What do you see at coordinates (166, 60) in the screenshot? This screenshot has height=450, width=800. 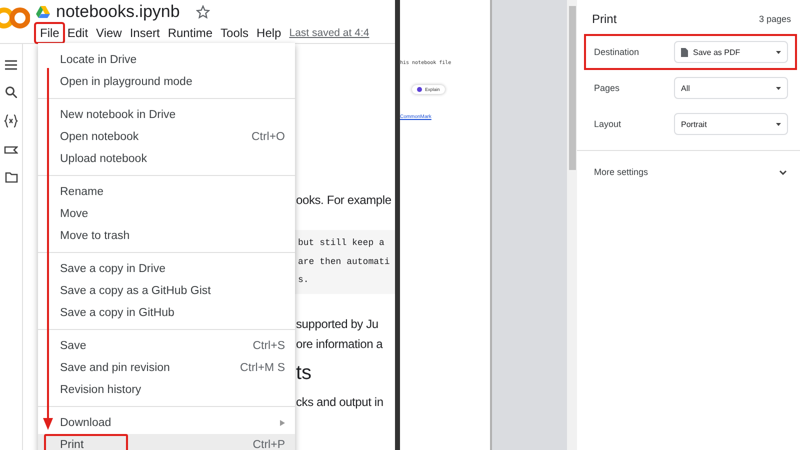 I see `menu-option: Locate in Drive` at bounding box center [166, 60].